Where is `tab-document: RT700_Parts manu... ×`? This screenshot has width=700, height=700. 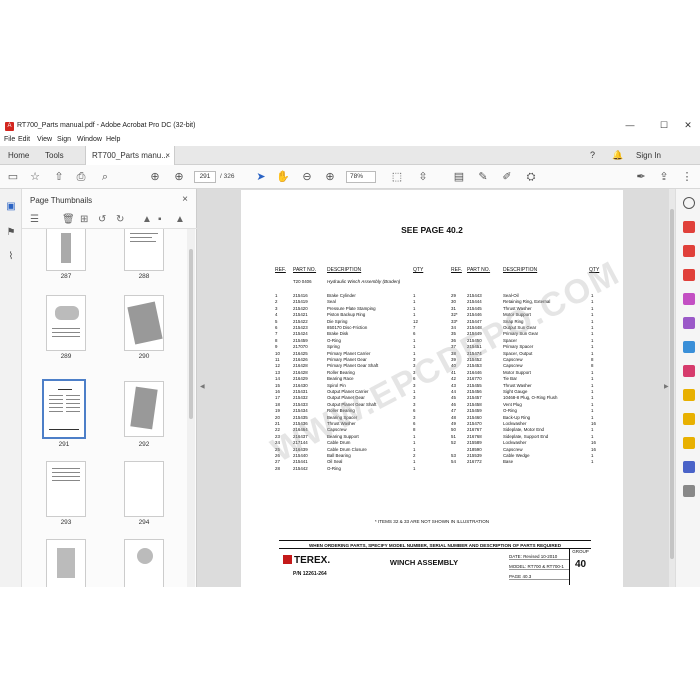
tab-document: RT700_Parts manu... × is located at coordinates (130, 155).